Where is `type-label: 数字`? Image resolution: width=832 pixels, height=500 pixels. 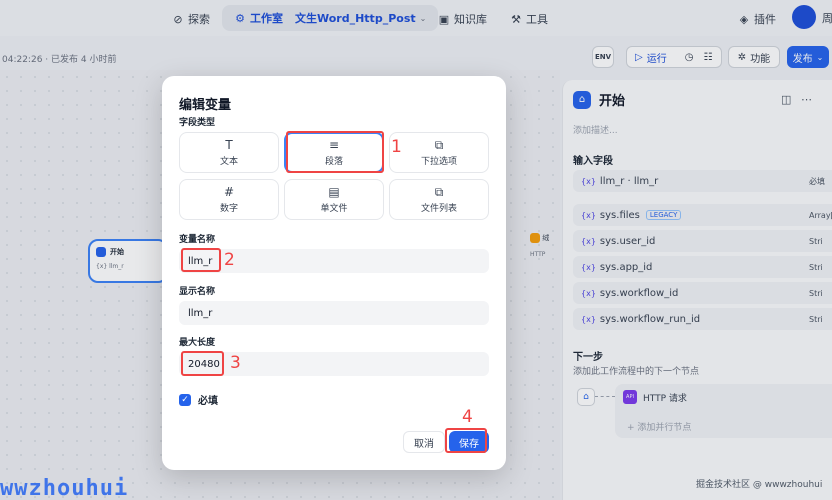 type-label: 数字 is located at coordinates (228, 208).